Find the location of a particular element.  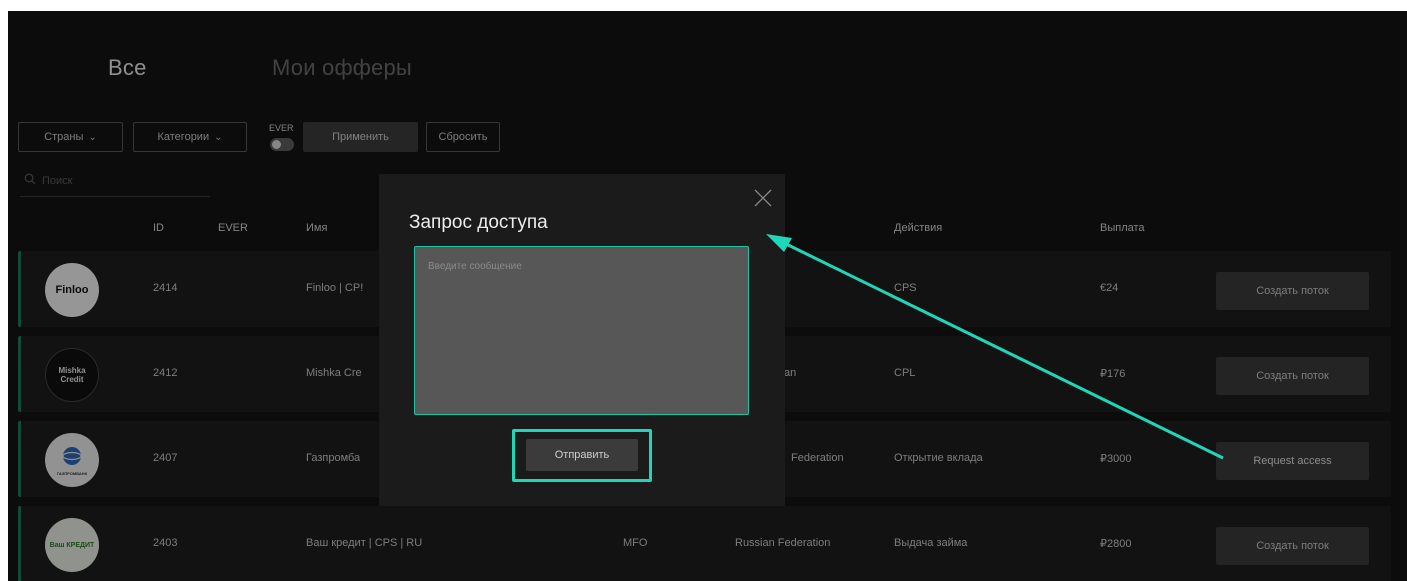

offer-name: Mishka Cre is located at coordinates (334, 373).